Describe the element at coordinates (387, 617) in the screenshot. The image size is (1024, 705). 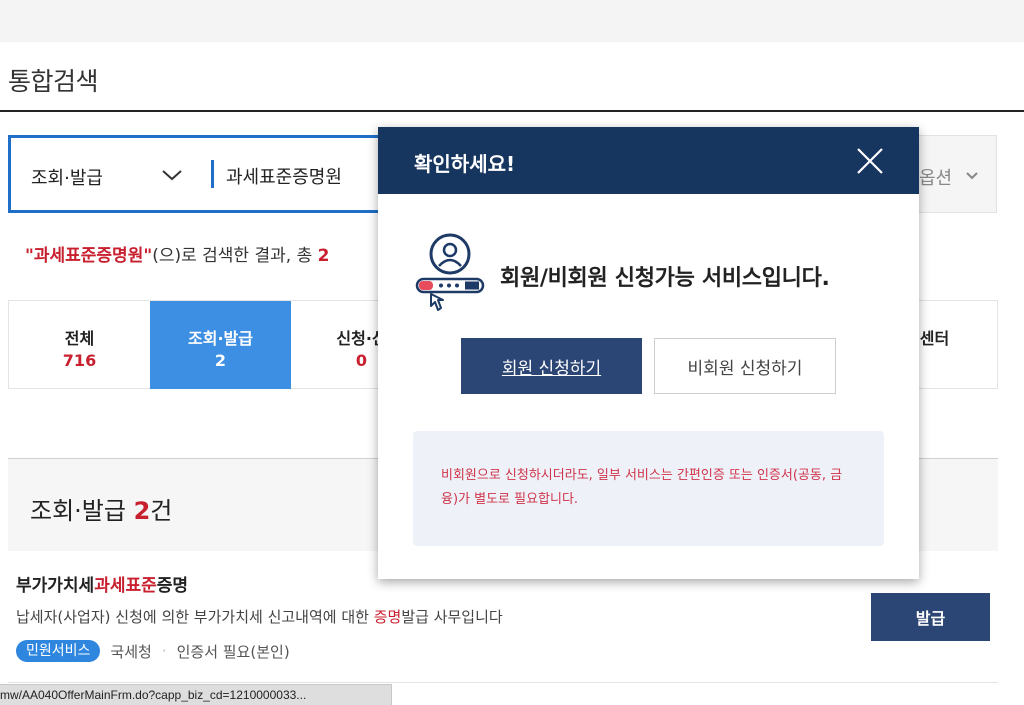
I see `desc-highlight: 증명` at that location.